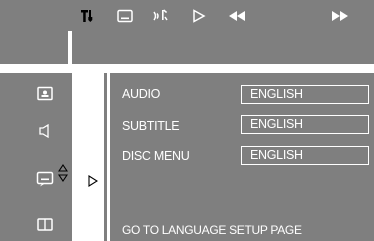 Image resolution: width=374 pixels, height=241 pixels. I want to click on audio-icon, so click(161, 16).